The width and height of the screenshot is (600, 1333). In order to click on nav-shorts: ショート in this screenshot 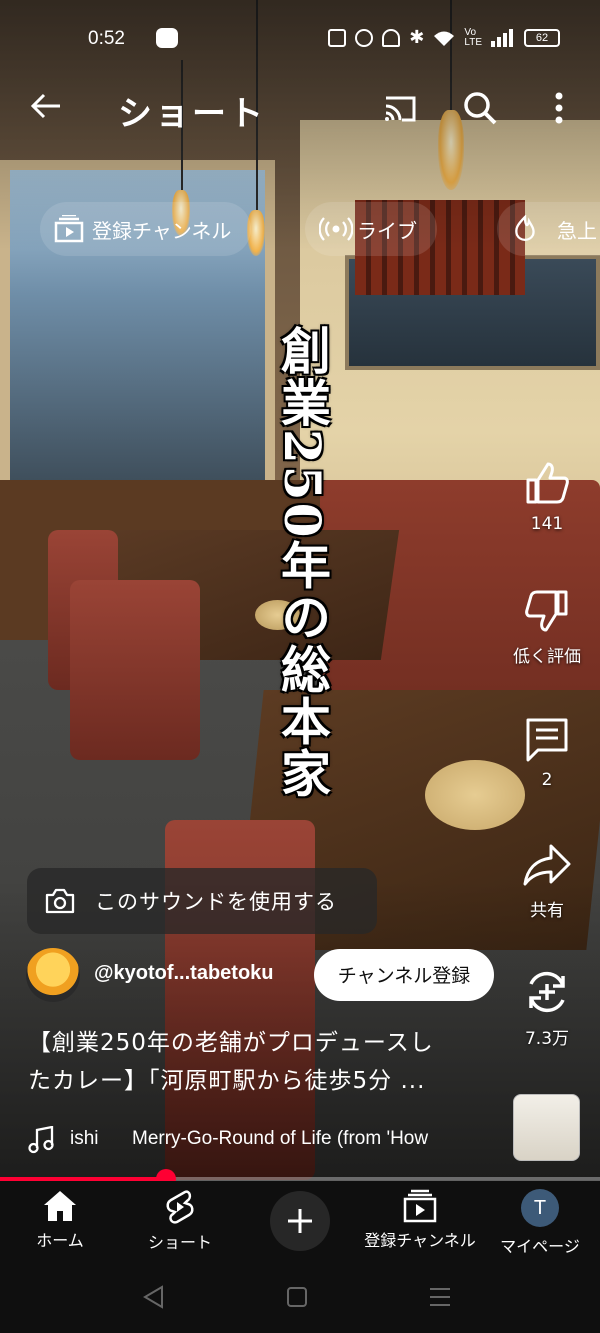, I will do `click(180, 1221)`.